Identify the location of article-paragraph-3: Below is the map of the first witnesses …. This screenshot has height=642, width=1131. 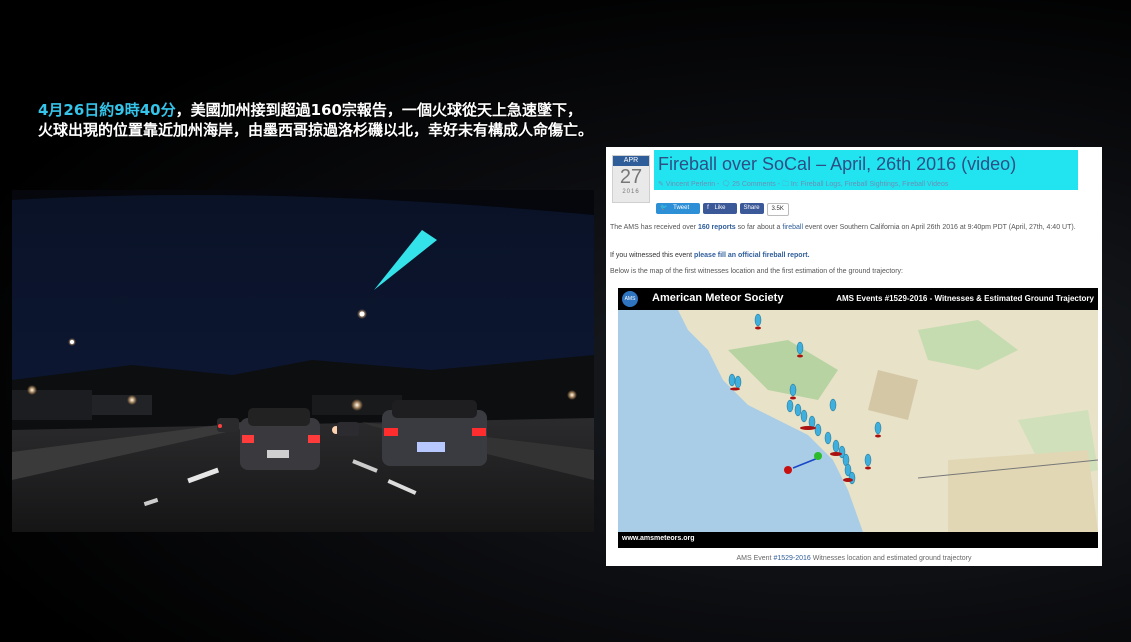
(756, 271).